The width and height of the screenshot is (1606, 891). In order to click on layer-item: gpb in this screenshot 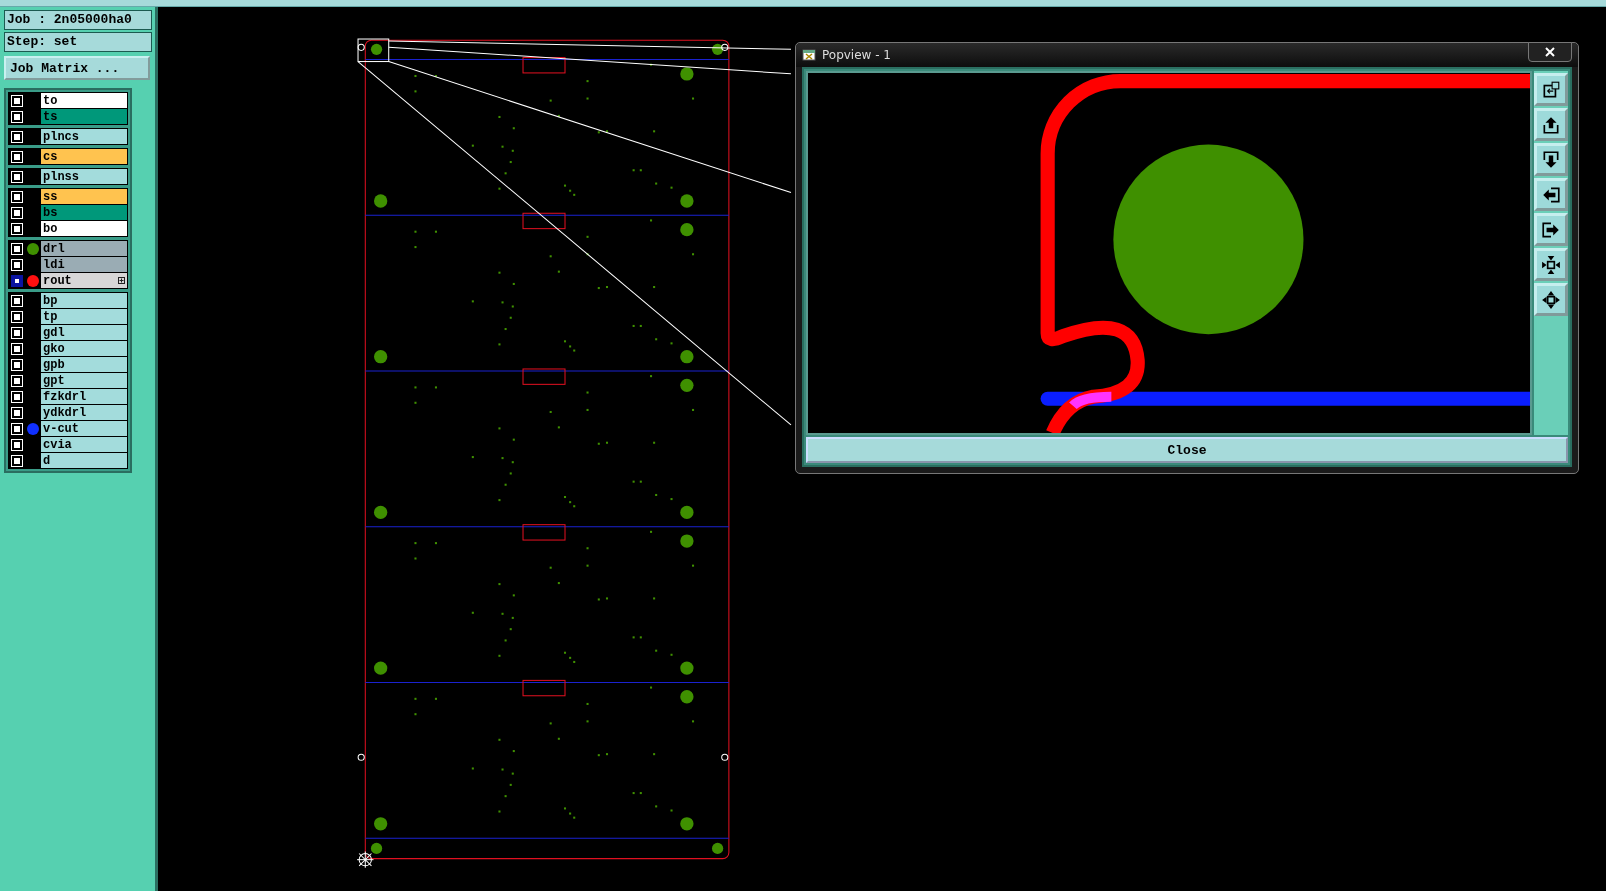, I will do `click(84, 364)`.